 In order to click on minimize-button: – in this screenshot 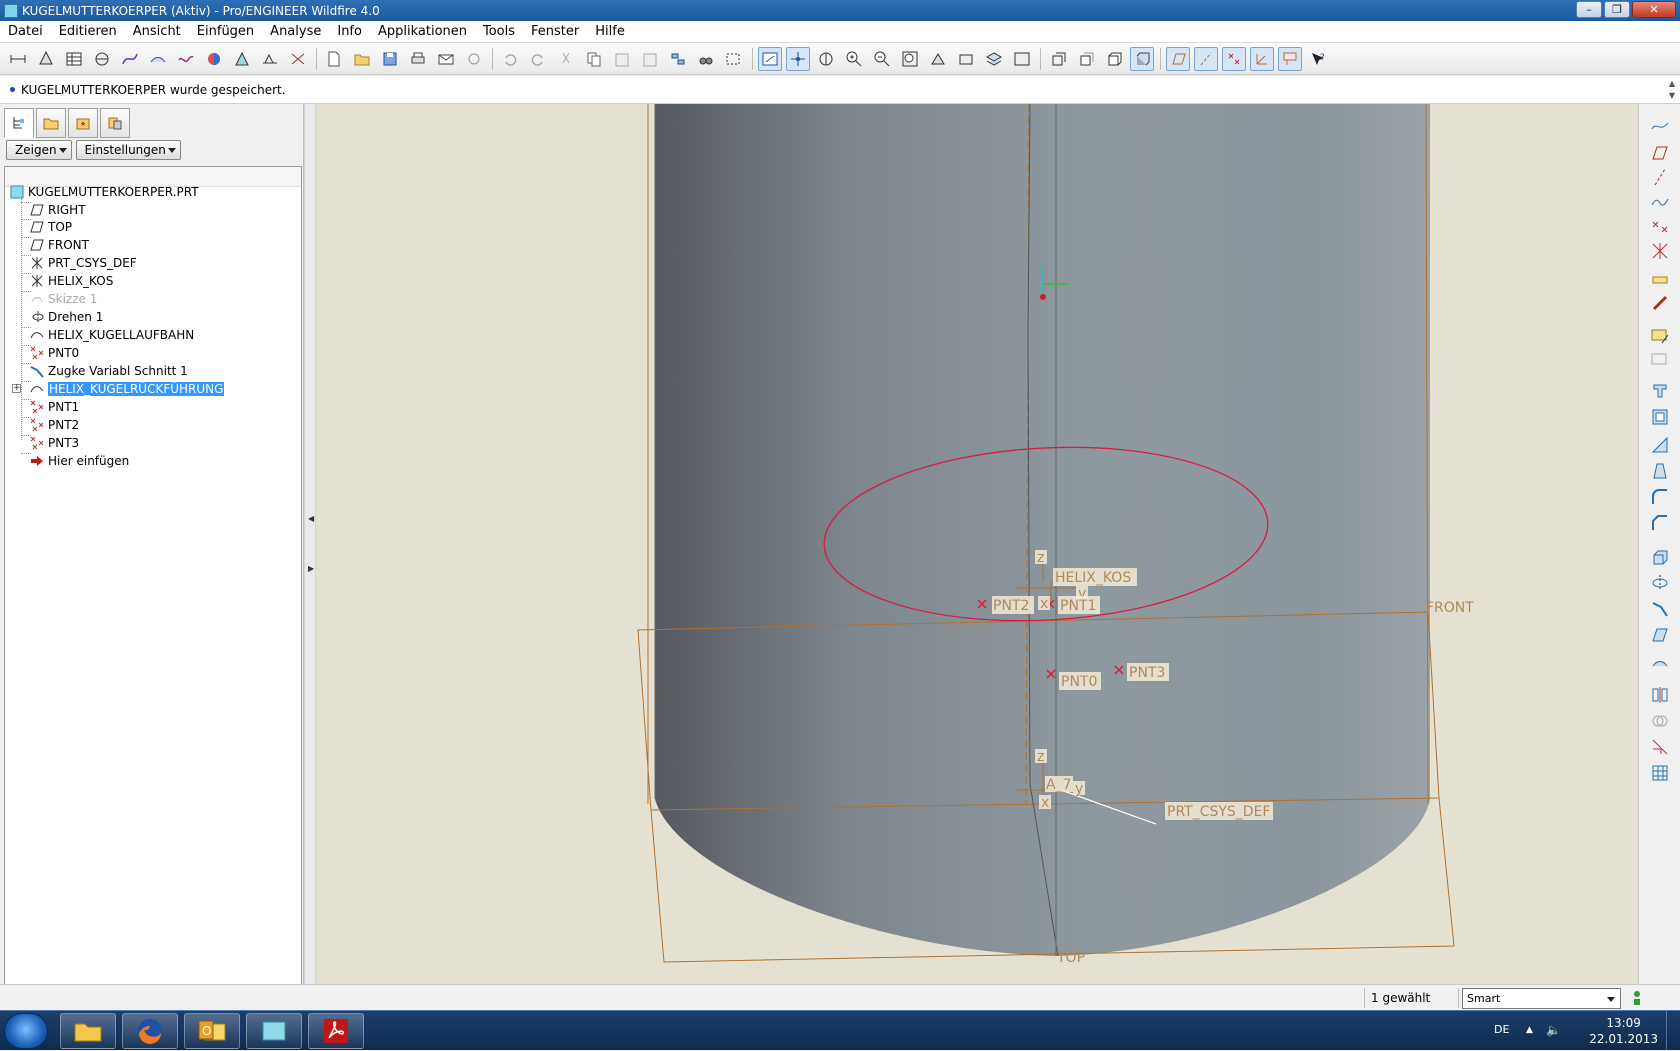, I will do `click(1589, 9)`.